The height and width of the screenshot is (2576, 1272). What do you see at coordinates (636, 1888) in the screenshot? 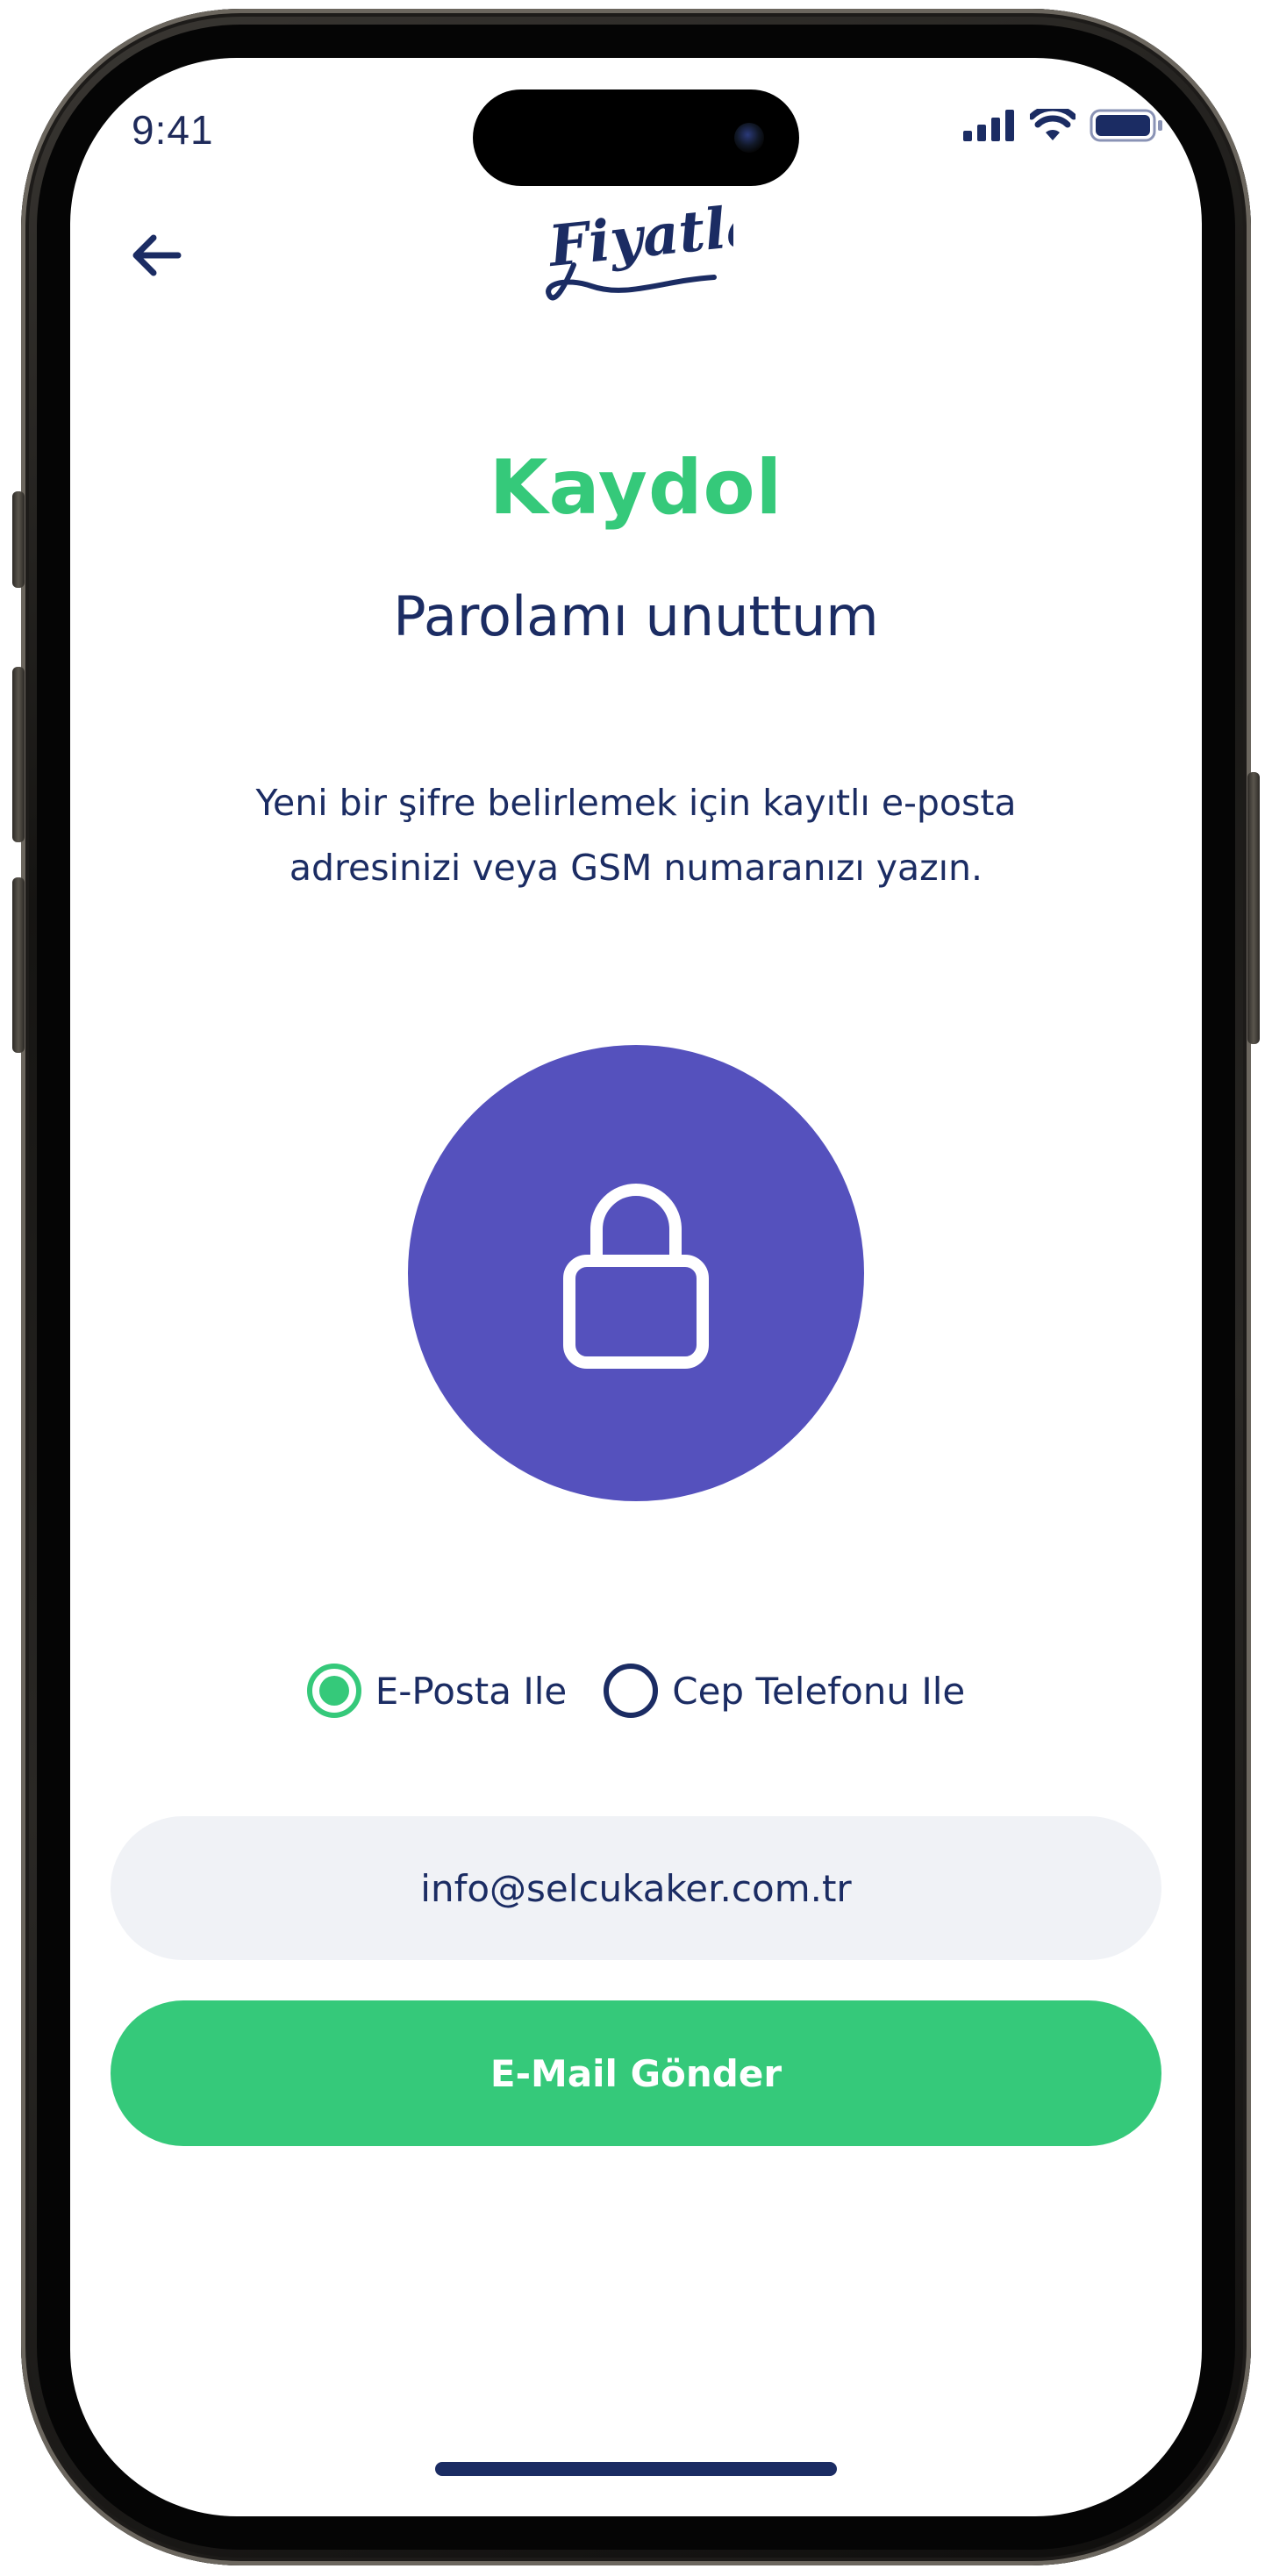
I see `email-field` at bounding box center [636, 1888].